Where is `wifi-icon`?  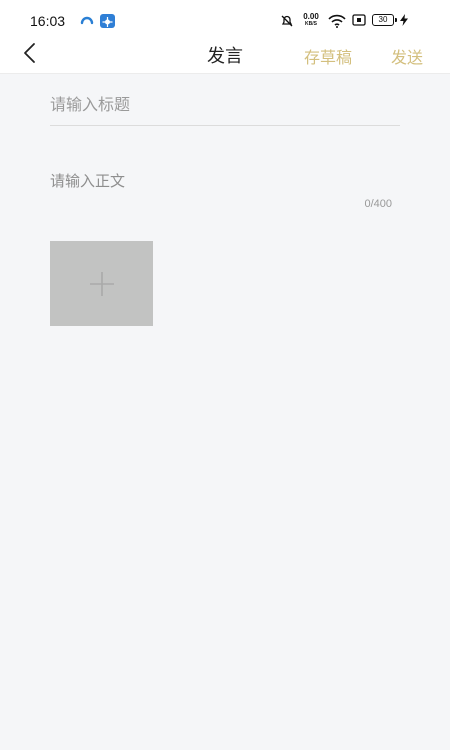 wifi-icon is located at coordinates (337, 21).